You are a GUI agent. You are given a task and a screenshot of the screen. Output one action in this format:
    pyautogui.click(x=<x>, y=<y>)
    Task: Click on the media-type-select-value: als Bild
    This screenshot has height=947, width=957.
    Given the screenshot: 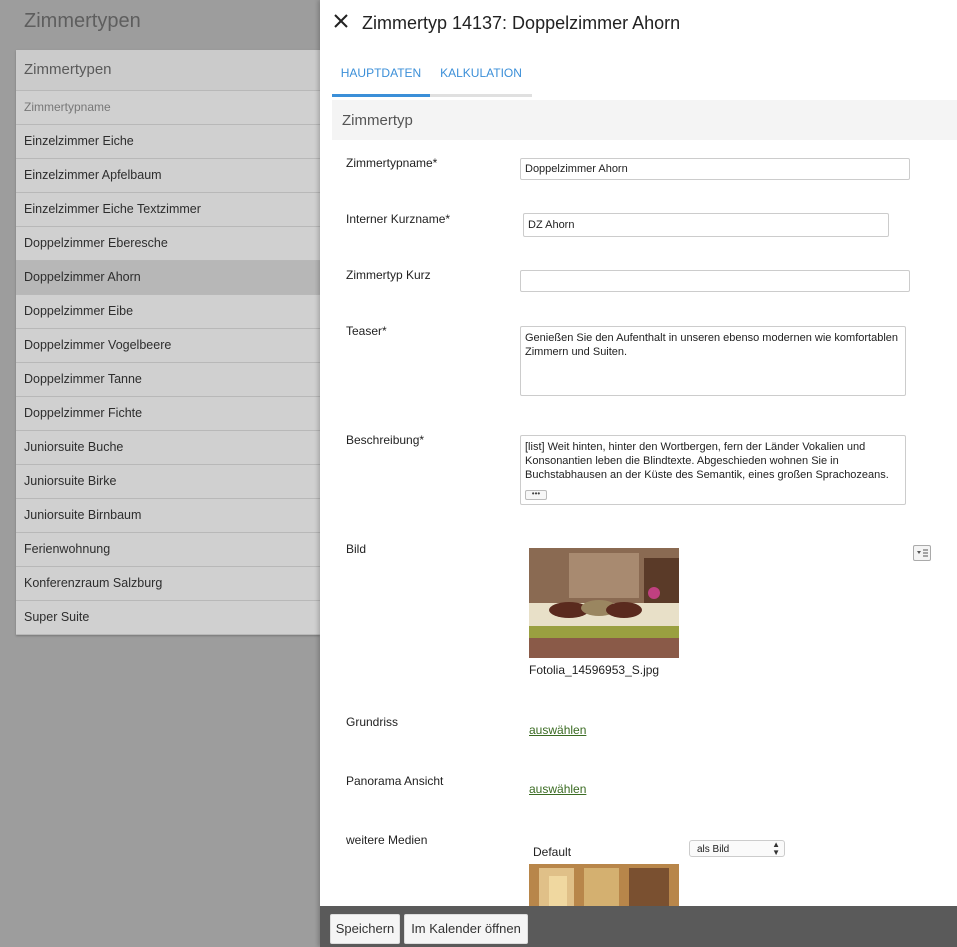 What is the action you would take?
    pyautogui.click(x=713, y=849)
    